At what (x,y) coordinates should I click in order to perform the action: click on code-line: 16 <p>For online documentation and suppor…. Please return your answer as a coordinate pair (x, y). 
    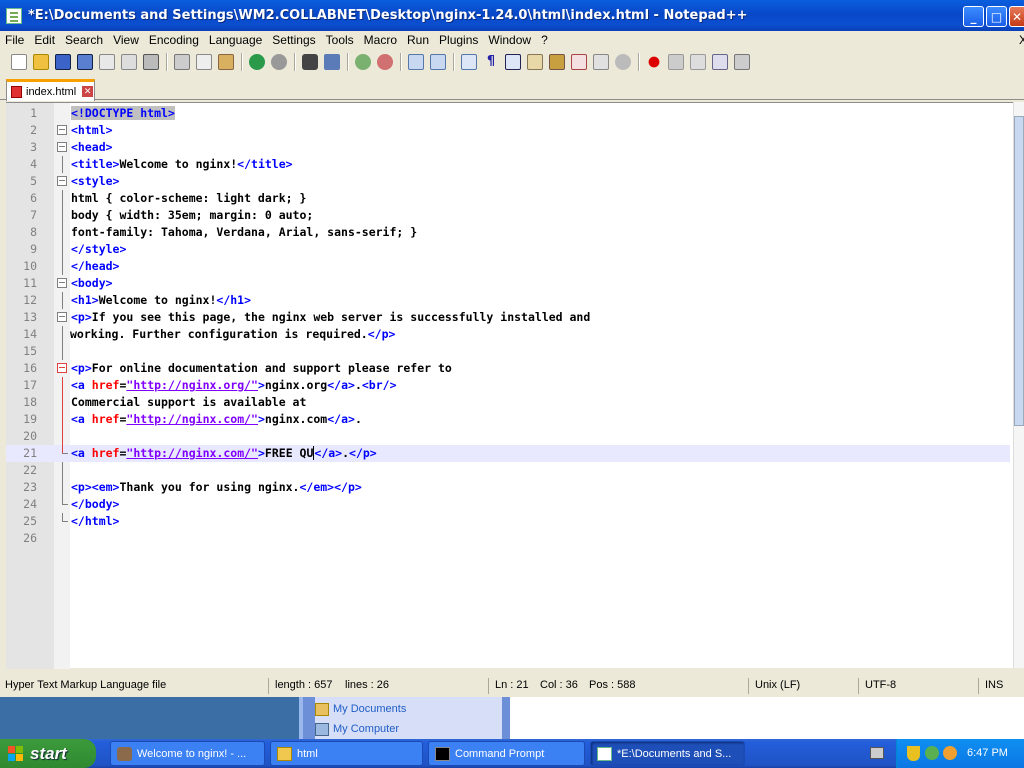
    Looking at the image, I should click on (508, 368).